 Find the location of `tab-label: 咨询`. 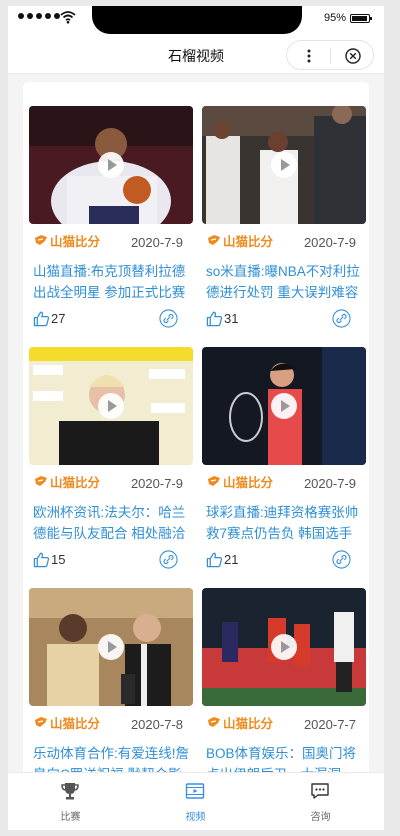

tab-label: 咨询 is located at coordinates (320, 817).